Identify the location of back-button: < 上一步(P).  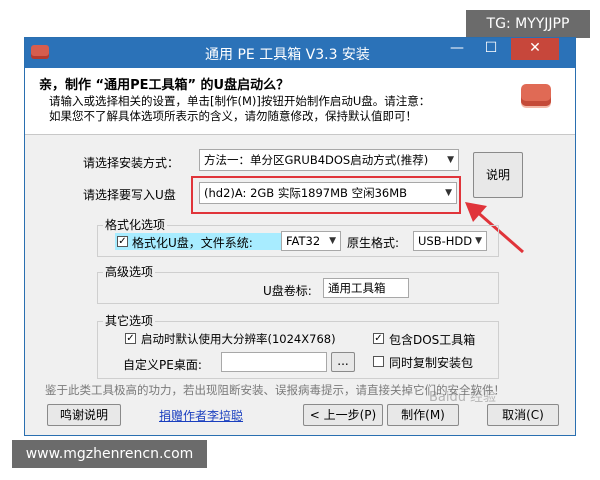
(343, 415).